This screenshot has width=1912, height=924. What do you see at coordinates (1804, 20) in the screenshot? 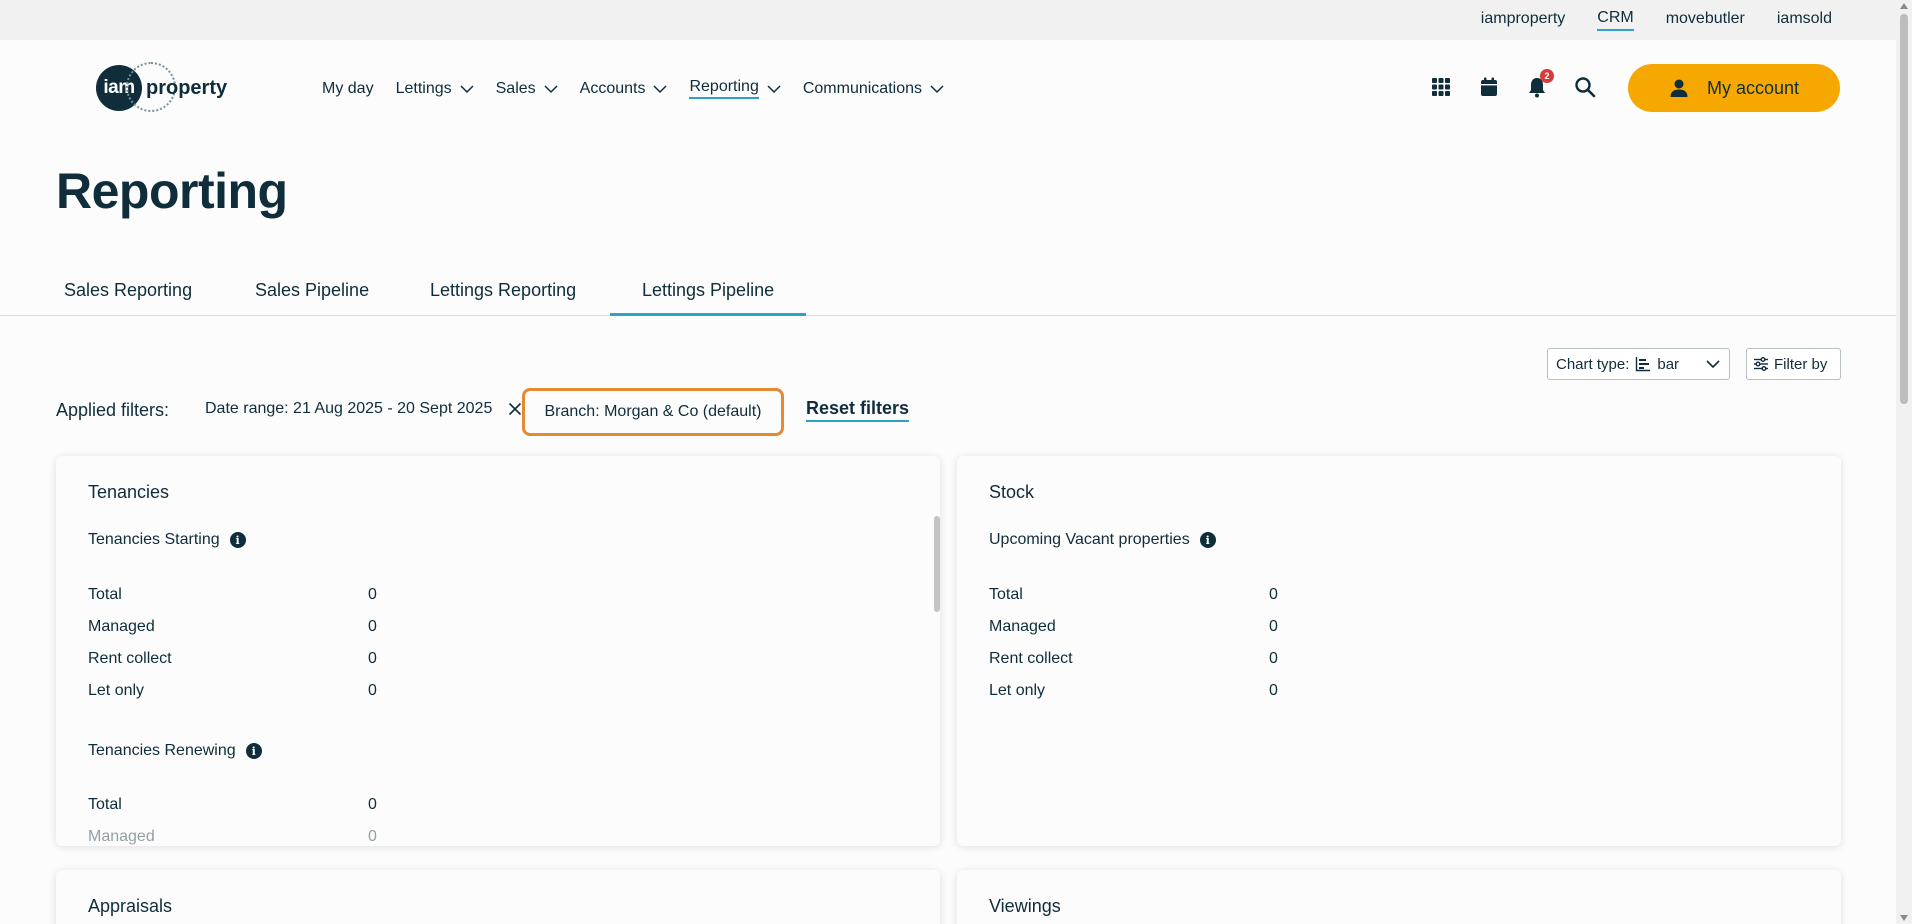
I see `brand-link-iamsold: iamsold` at bounding box center [1804, 20].